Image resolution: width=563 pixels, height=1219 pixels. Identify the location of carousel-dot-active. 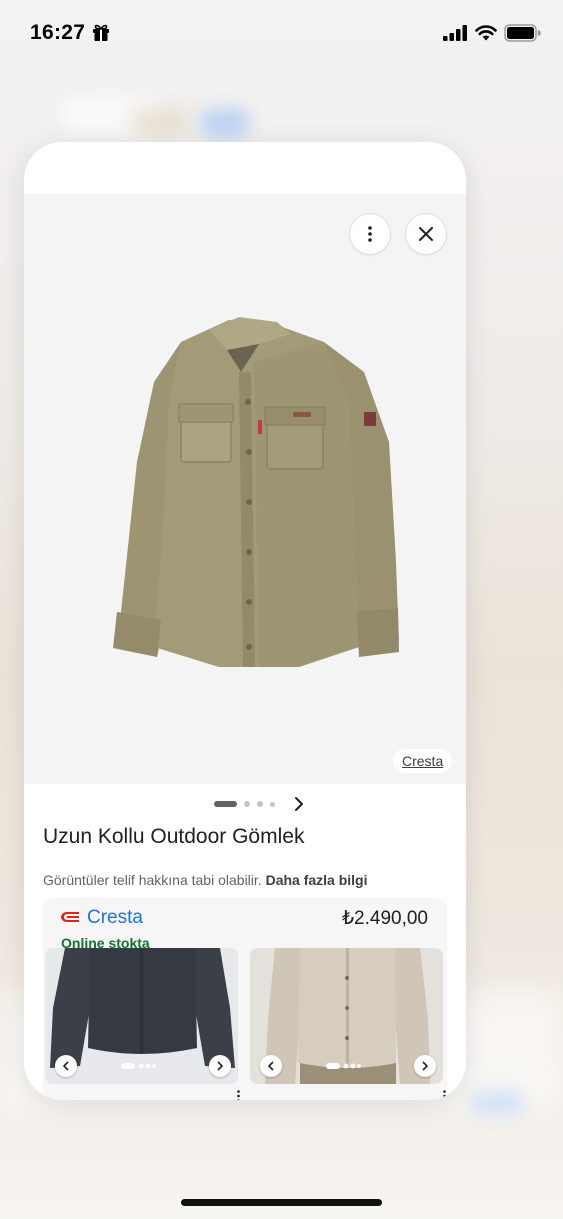
(225, 804).